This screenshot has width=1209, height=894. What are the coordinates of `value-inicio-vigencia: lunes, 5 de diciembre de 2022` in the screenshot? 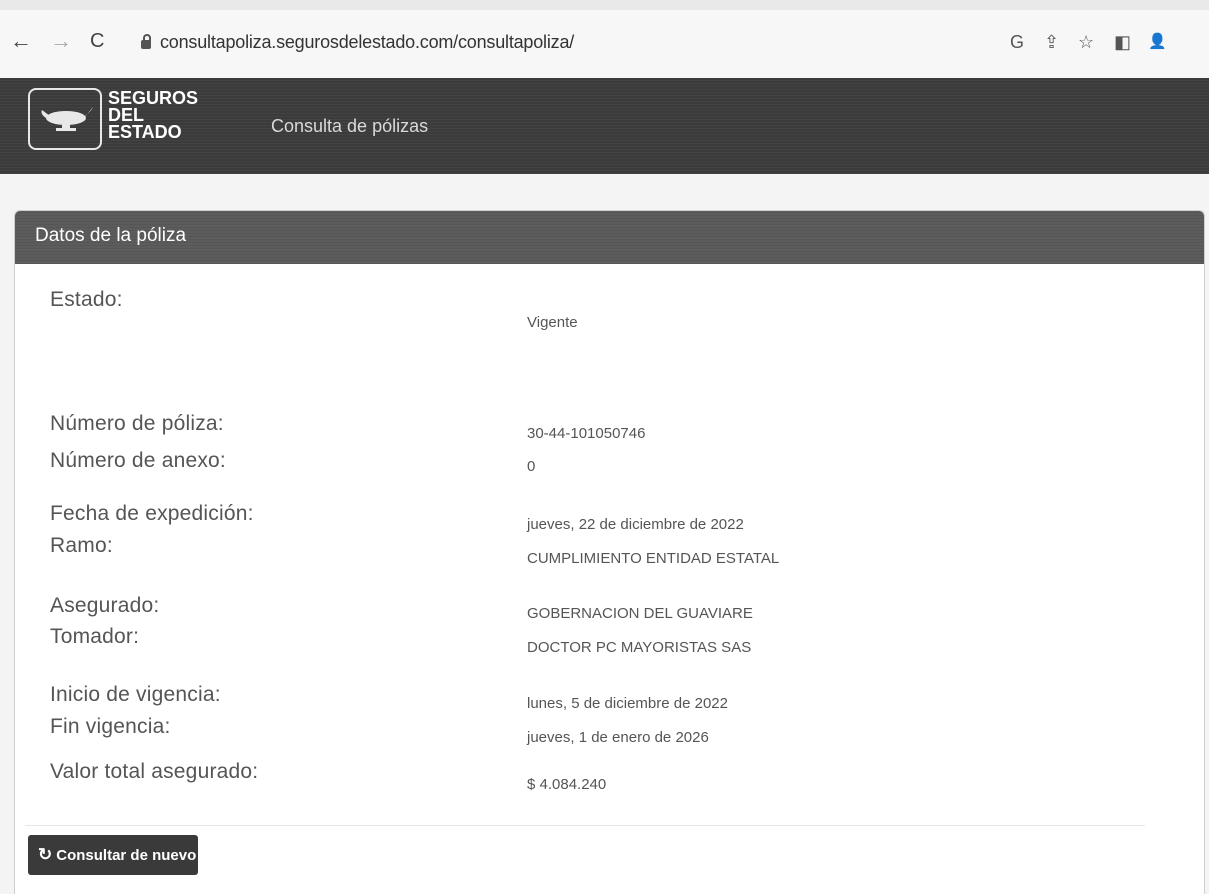 It's located at (627, 703).